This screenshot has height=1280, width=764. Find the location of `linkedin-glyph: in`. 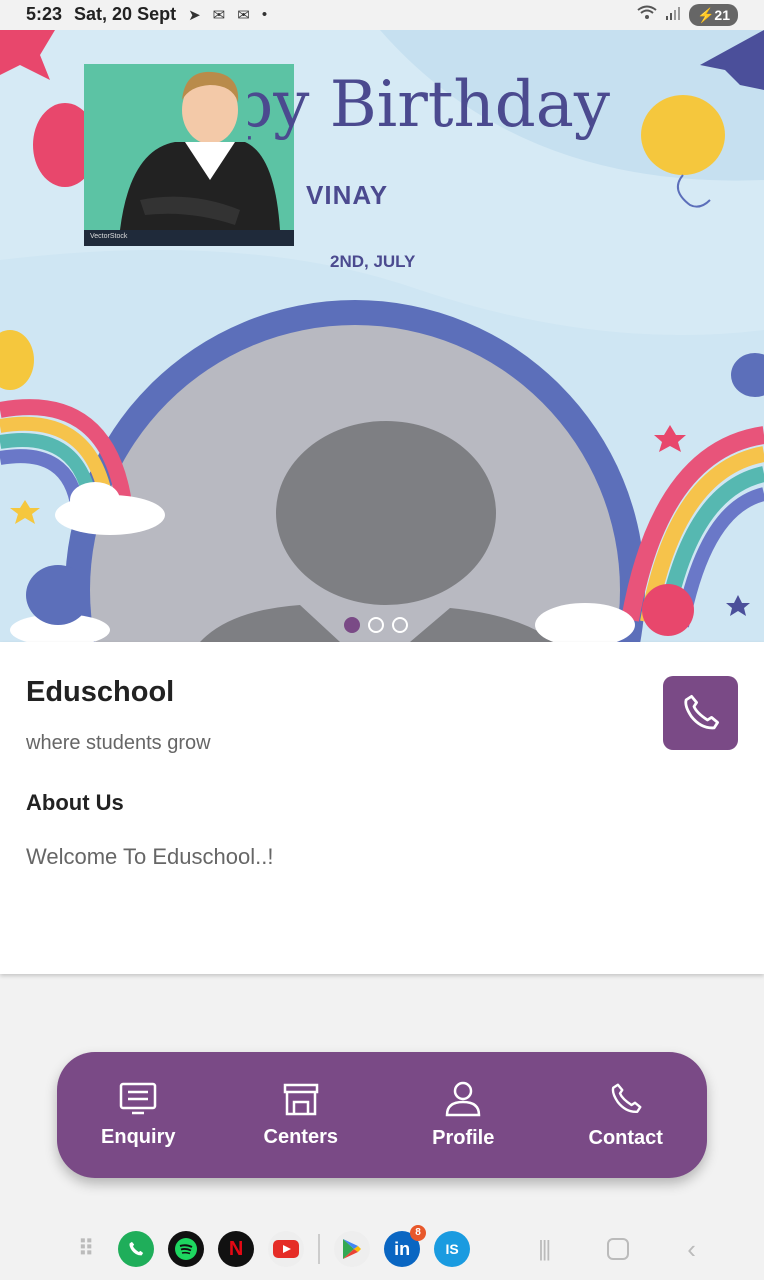

linkedin-glyph: in is located at coordinates (402, 1248).